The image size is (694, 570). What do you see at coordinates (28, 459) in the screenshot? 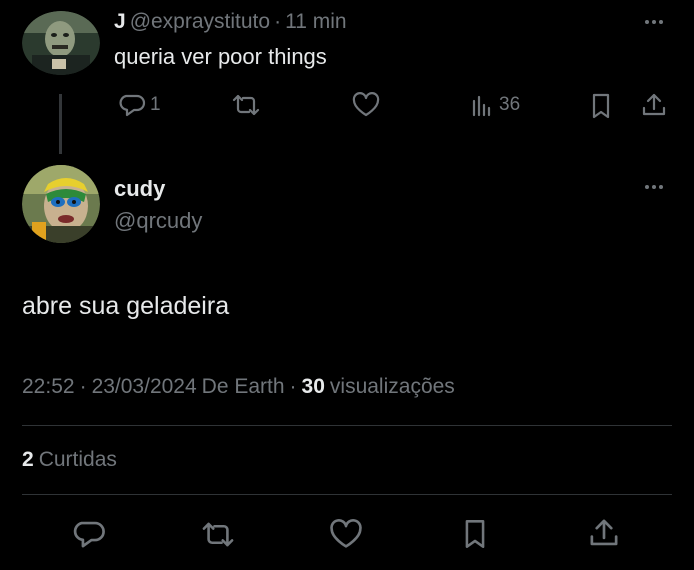
I see `likes-count: 2` at bounding box center [28, 459].